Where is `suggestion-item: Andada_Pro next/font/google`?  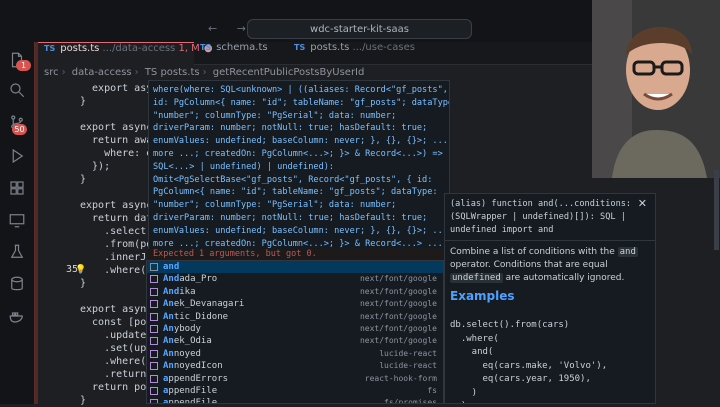 suggestion-item: Andada_Pro next/font/google is located at coordinates (295, 279).